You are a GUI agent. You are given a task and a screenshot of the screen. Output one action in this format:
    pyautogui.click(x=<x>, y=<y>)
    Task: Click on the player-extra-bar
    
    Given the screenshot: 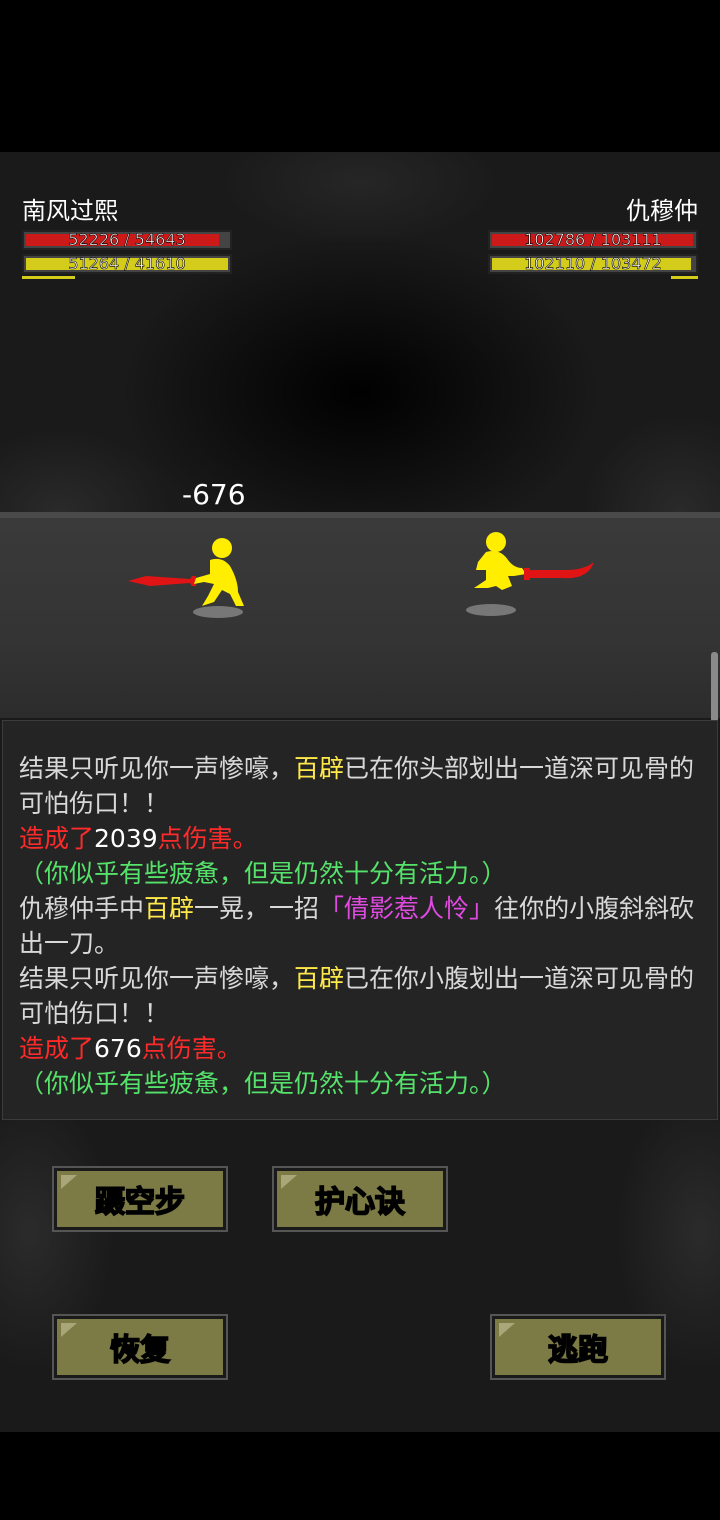 What is the action you would take?
    pyautogui.click(x=48, y=277)
    